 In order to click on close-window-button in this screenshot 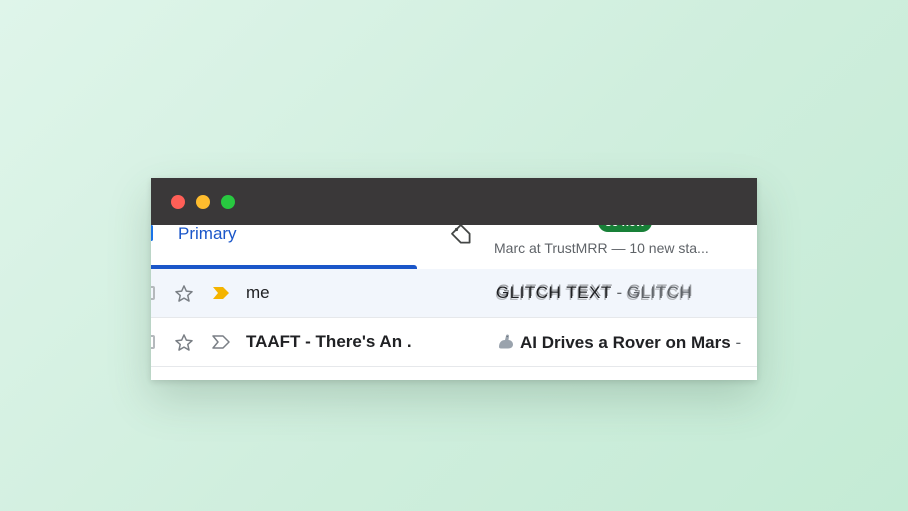, I will do `click(178, 202)`.